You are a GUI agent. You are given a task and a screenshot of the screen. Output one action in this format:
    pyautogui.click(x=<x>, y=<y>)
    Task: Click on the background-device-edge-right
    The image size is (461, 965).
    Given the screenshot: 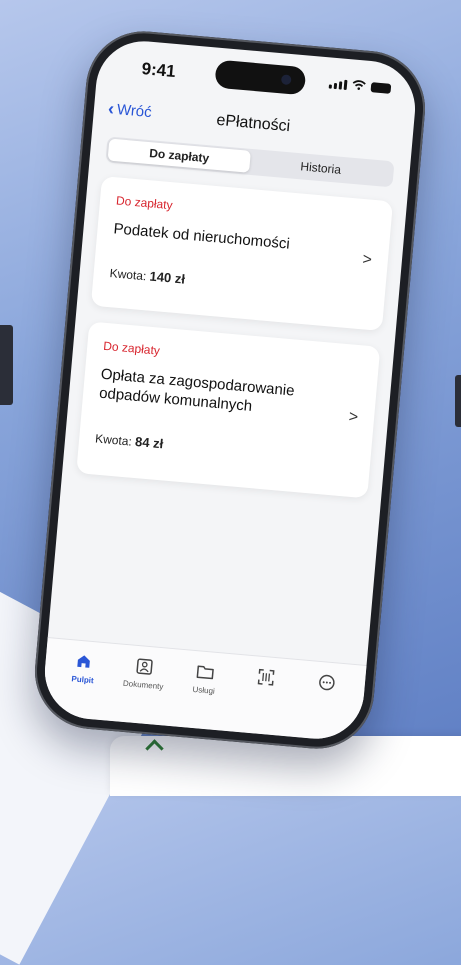 What is the action you would take?
    pyautogui.click(x=458, y=401)
    